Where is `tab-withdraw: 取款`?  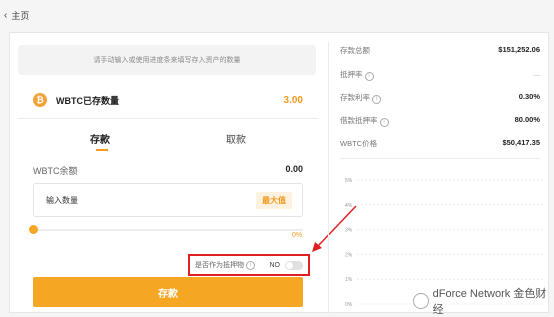
tab-withdraw: 取款 is located at coordinates (236, 138).